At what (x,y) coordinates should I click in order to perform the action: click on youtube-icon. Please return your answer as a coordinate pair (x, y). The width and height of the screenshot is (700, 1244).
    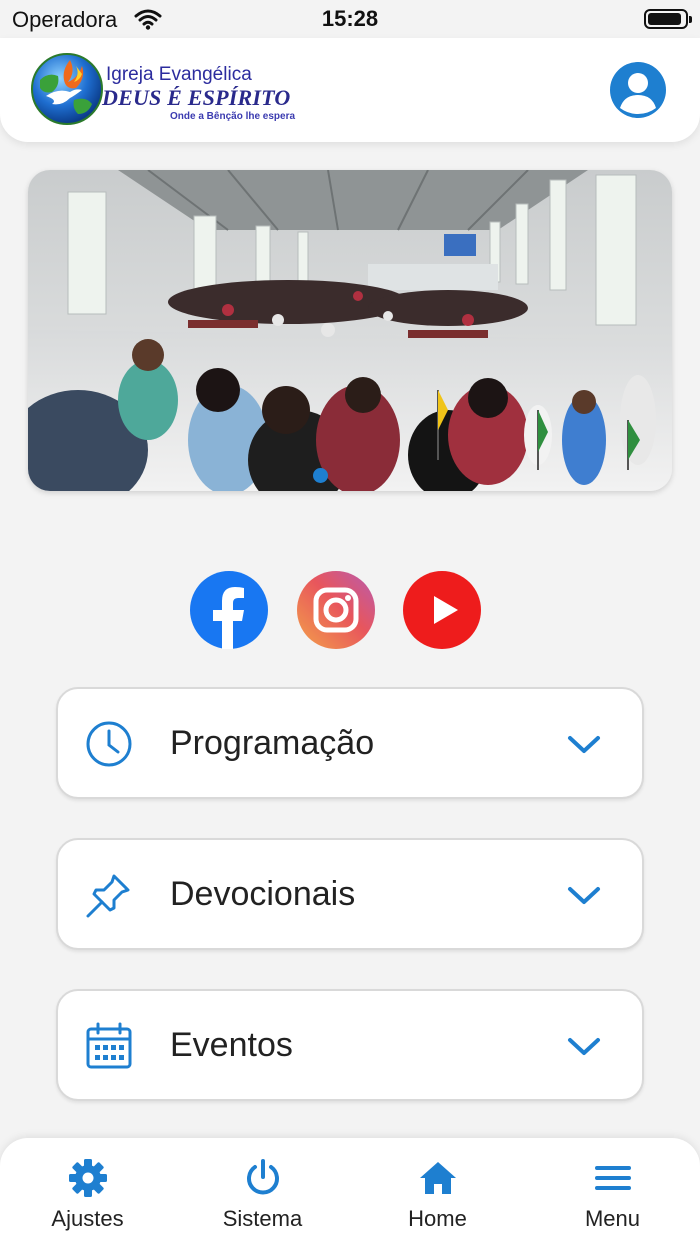
    Looking at the image, I should click on (446, 610).